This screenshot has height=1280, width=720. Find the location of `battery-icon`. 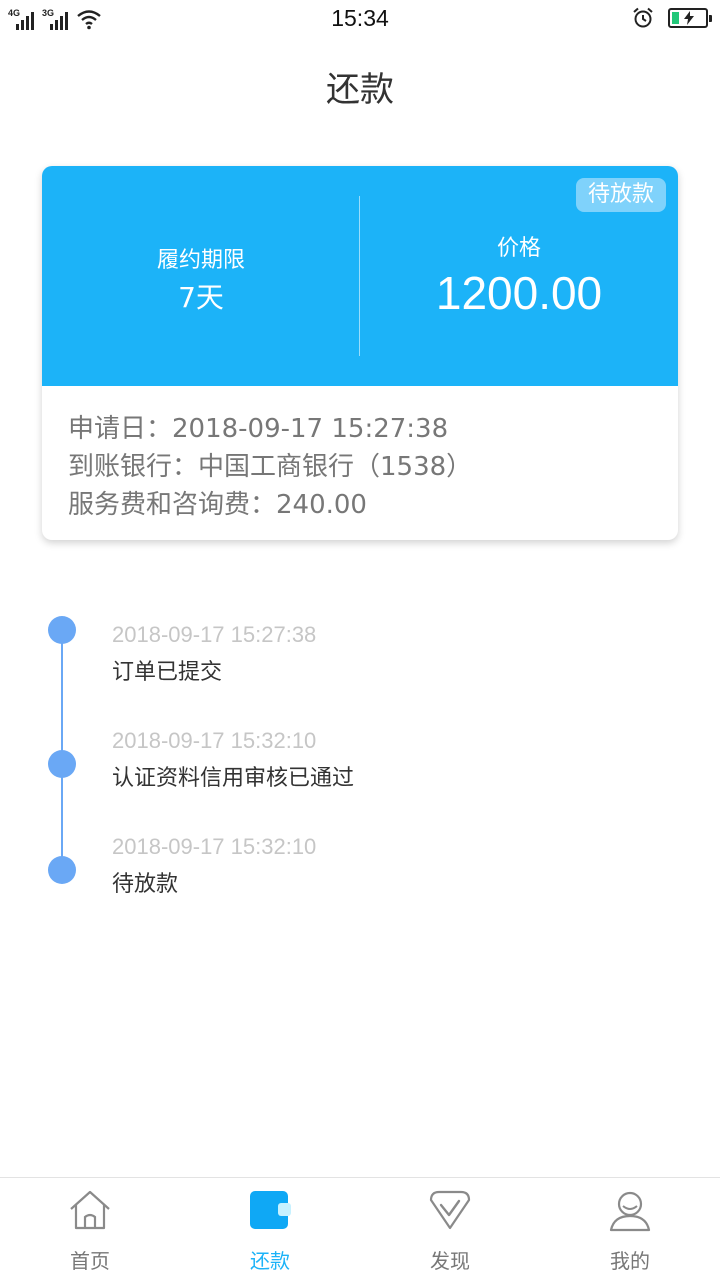

battery-icon is located at coordinates (690, 18).